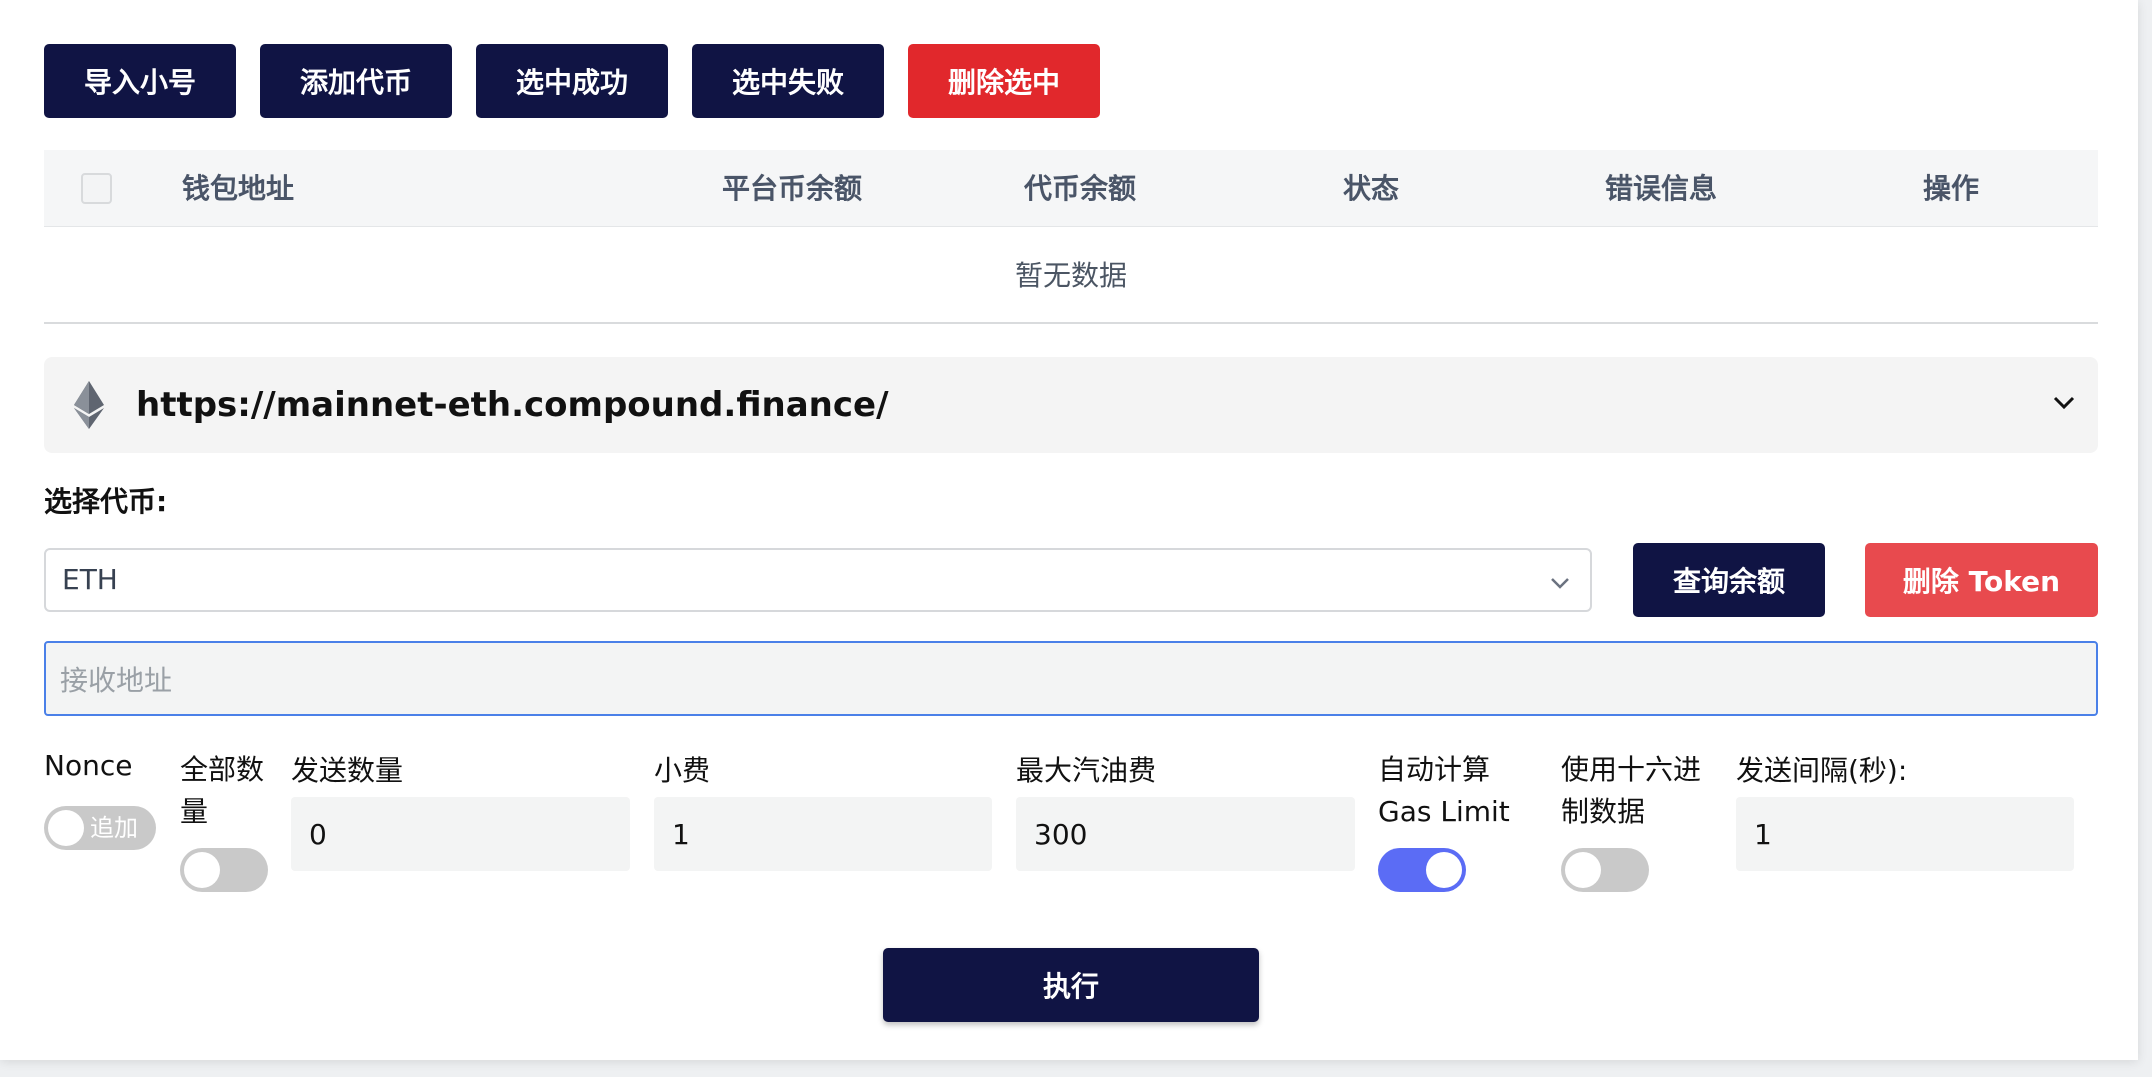  I want to click on delete-token-button: 删除 Token, so click(1981, 580).